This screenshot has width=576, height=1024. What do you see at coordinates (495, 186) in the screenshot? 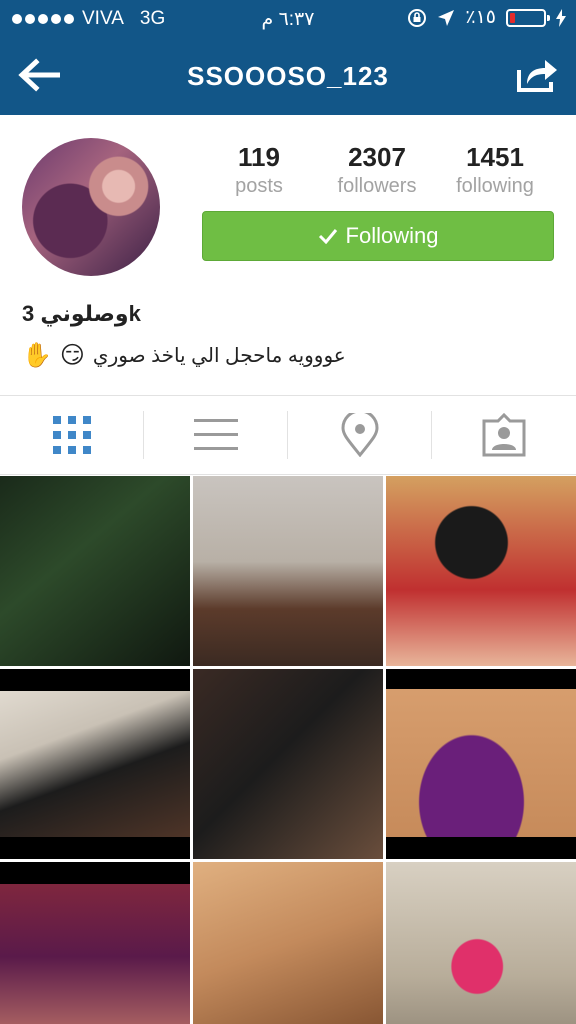
I see `following-label: following` at bounding box center [495, 186].